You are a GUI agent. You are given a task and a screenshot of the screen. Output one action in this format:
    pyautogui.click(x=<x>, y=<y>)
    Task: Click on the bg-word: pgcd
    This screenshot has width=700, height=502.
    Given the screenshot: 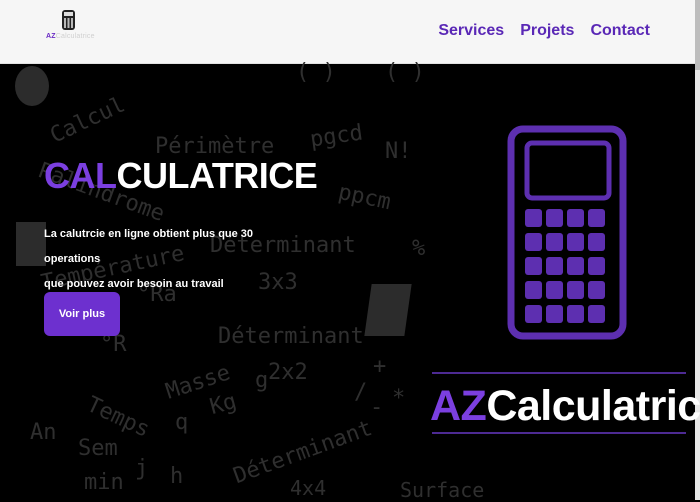 What is the action you would take?
    pyautogui.click(x=336, y=136)
    